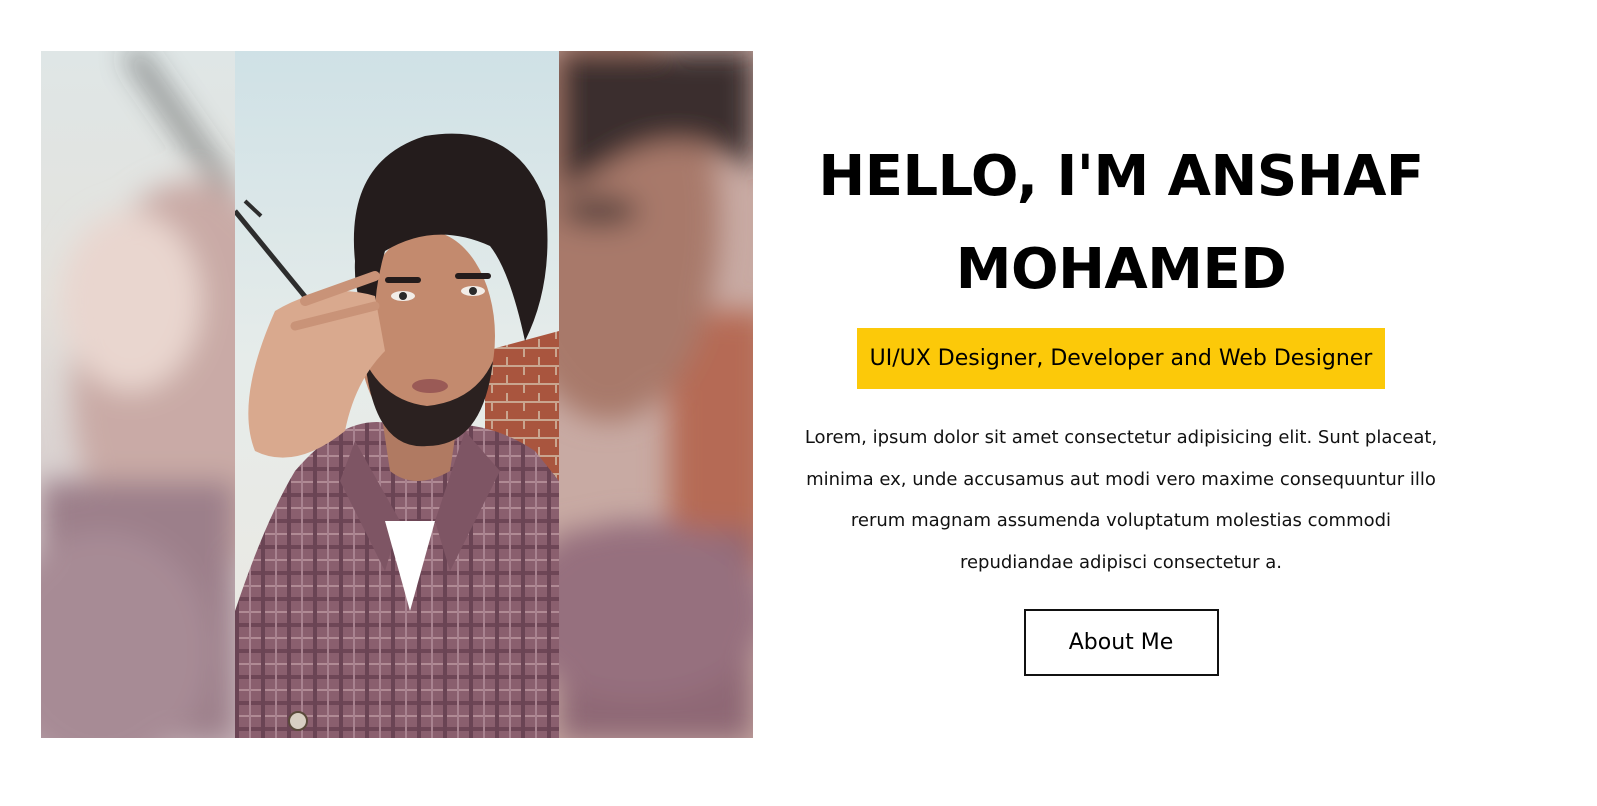 The image size is (1597, 806). What do you see at coordinates (138, 394) in the screenshot?
I see `photo-blur-left-panel` at bounding box center [138, 394].